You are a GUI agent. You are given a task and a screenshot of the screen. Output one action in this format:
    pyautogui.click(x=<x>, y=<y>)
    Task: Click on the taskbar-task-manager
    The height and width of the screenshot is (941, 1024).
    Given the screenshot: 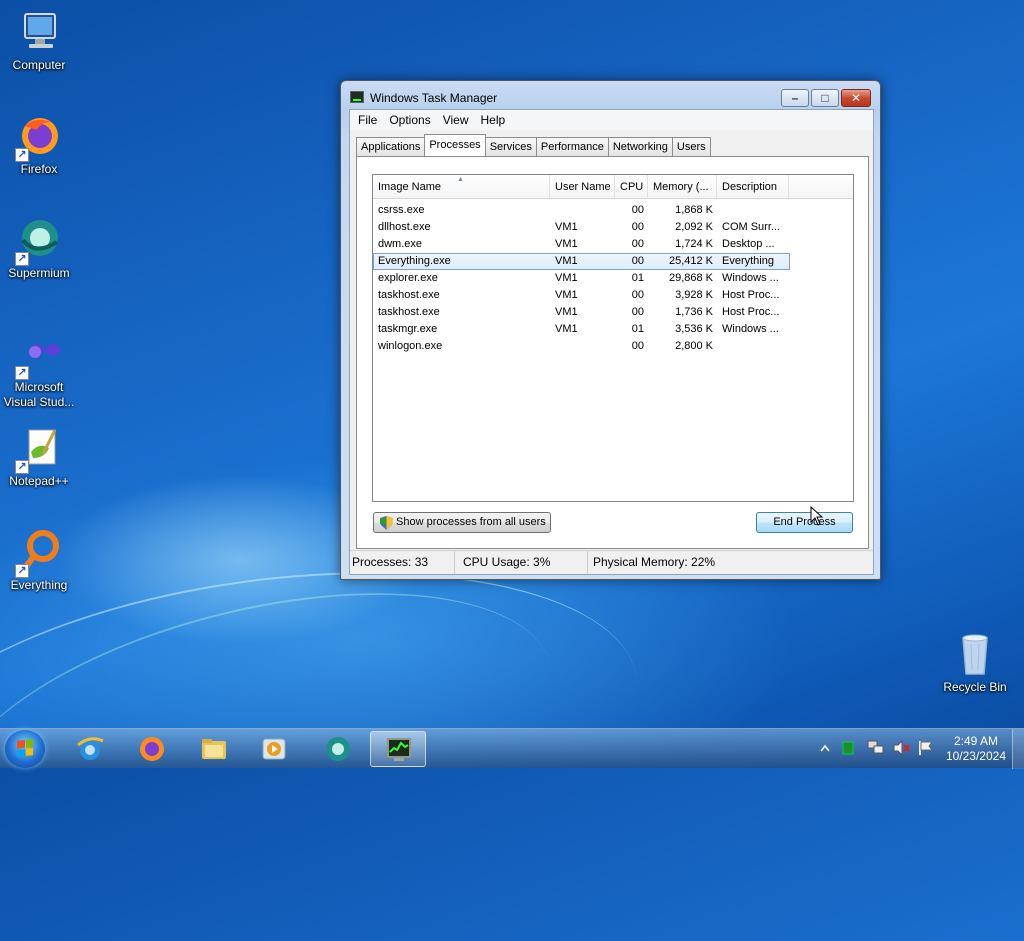 What is the action you would take?
    pyautogui.click(x=398, y=749)
    